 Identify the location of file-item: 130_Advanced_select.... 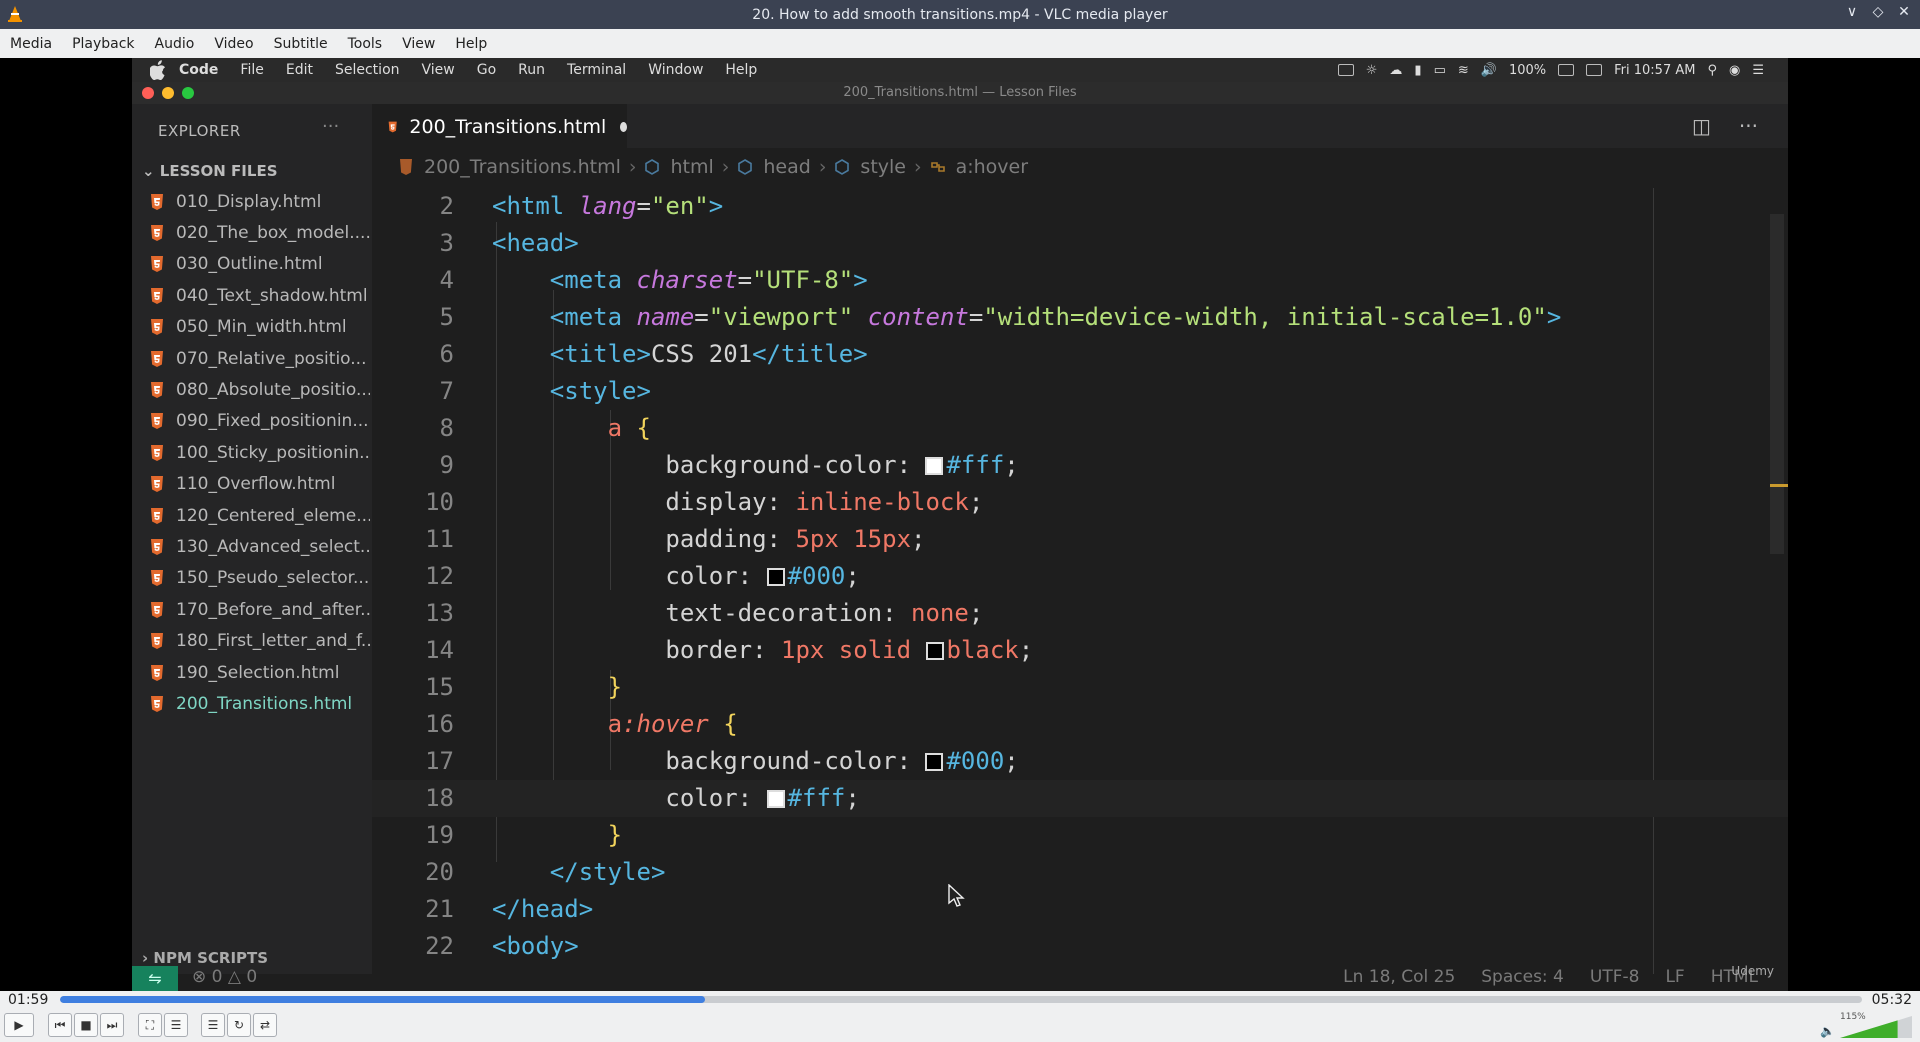
(260, 546).